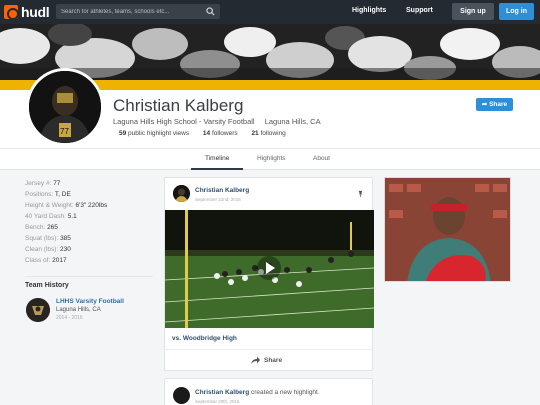  Describe the element at coordinates (154, 133) in the screenshot. I see `stat-views: 59 public highlight views` at that location.